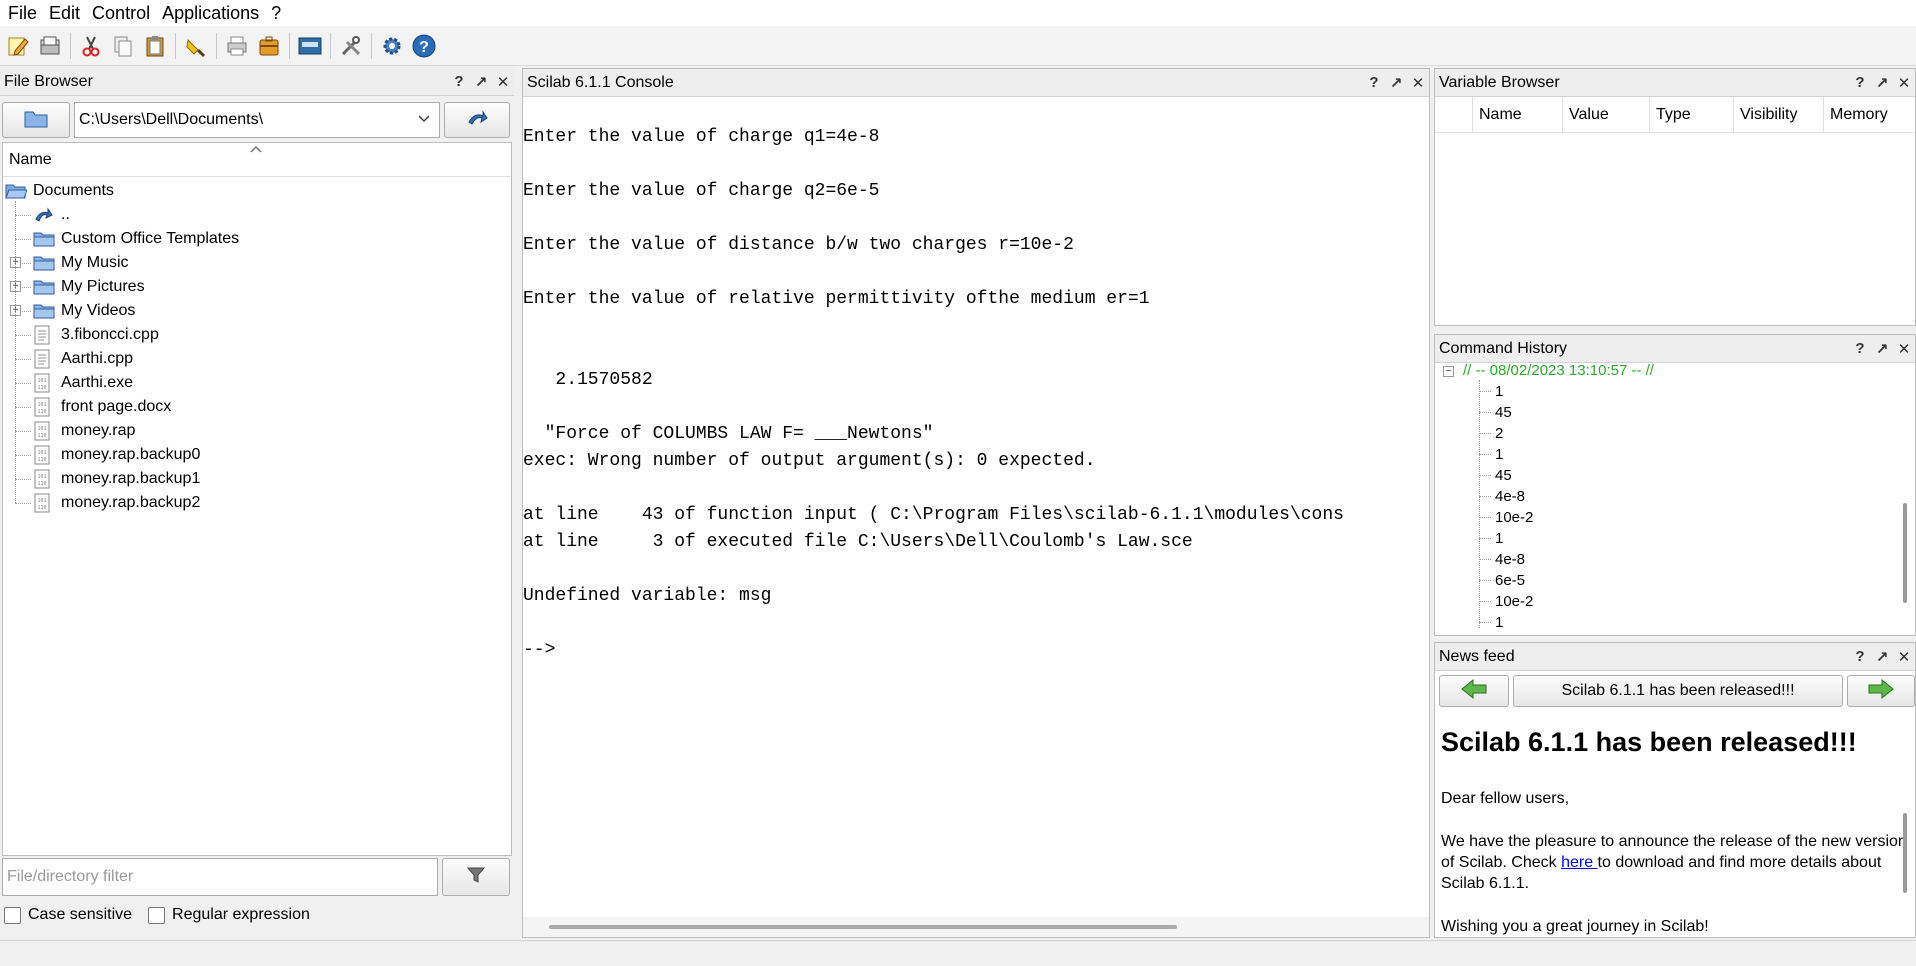 This screenshot has height=966, width=1916. Describe the element at coordinates (477, 120) in the screenshot. I see `parent-directory-button` at that location.